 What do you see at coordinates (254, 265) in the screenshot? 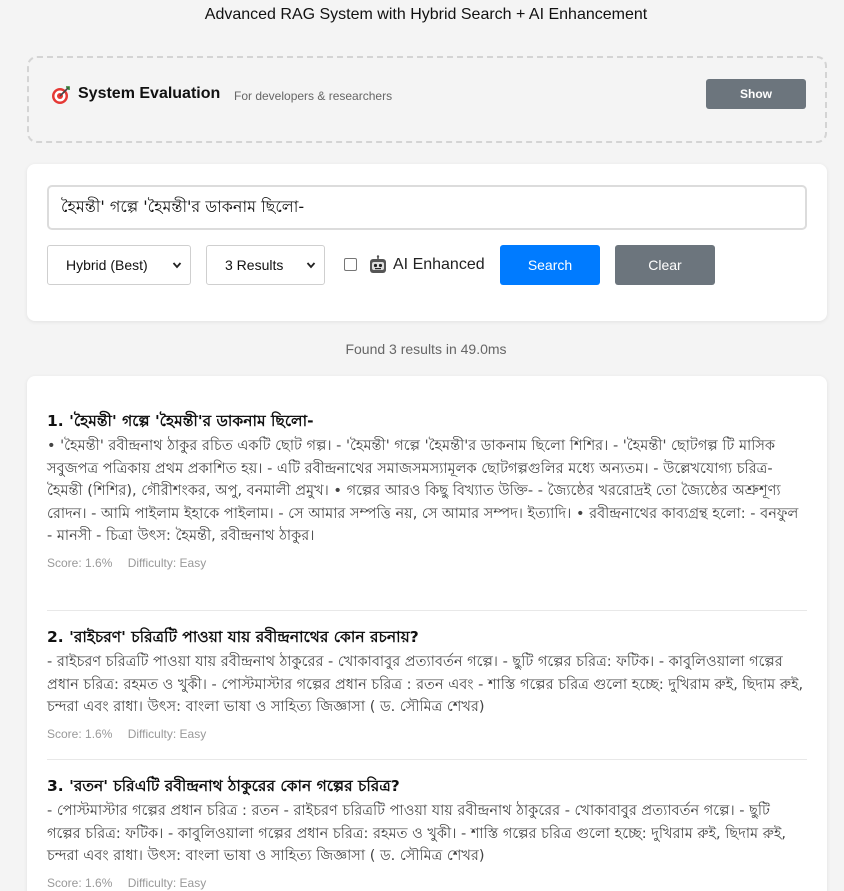
I see `result-count-value: 3 Results` at bounding box center [254, 265].